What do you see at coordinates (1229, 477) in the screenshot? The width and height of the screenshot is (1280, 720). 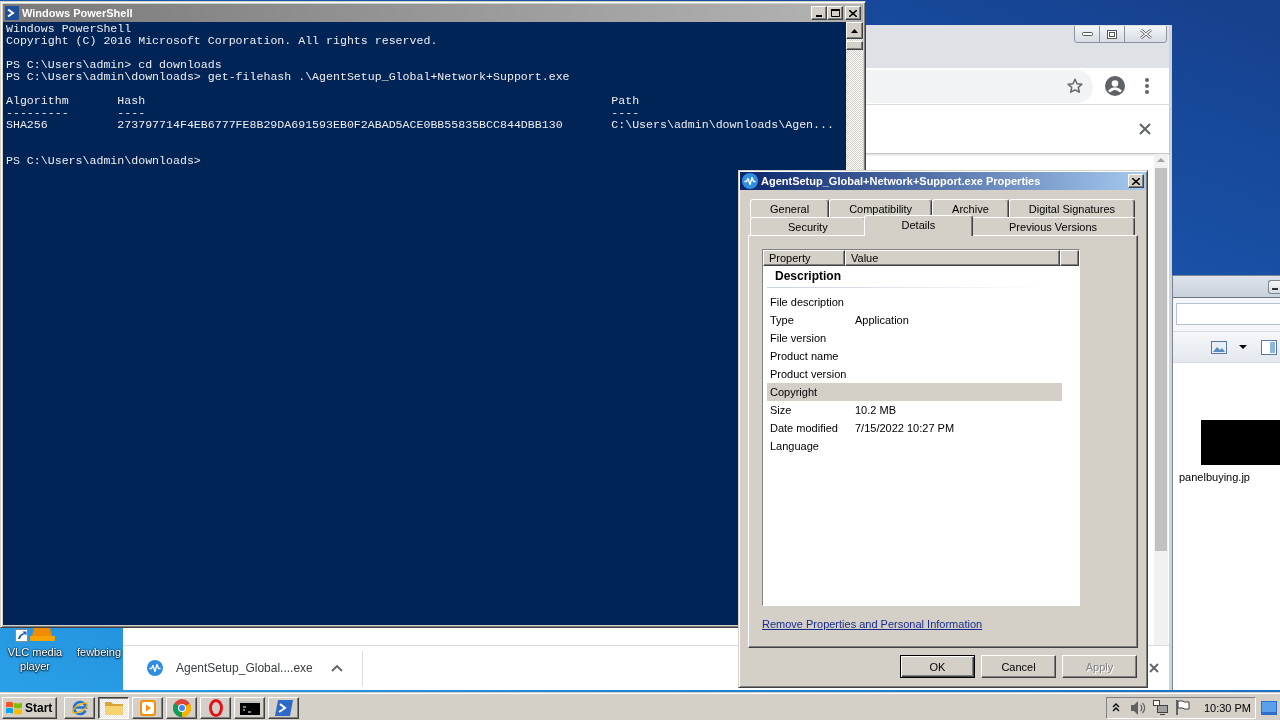 I see `file-name: panelbuying.jp` at bounding box center [1229, 477].